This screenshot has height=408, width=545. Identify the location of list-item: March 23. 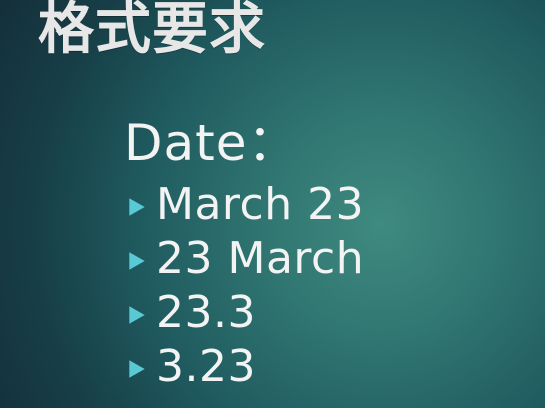
(244, 205).